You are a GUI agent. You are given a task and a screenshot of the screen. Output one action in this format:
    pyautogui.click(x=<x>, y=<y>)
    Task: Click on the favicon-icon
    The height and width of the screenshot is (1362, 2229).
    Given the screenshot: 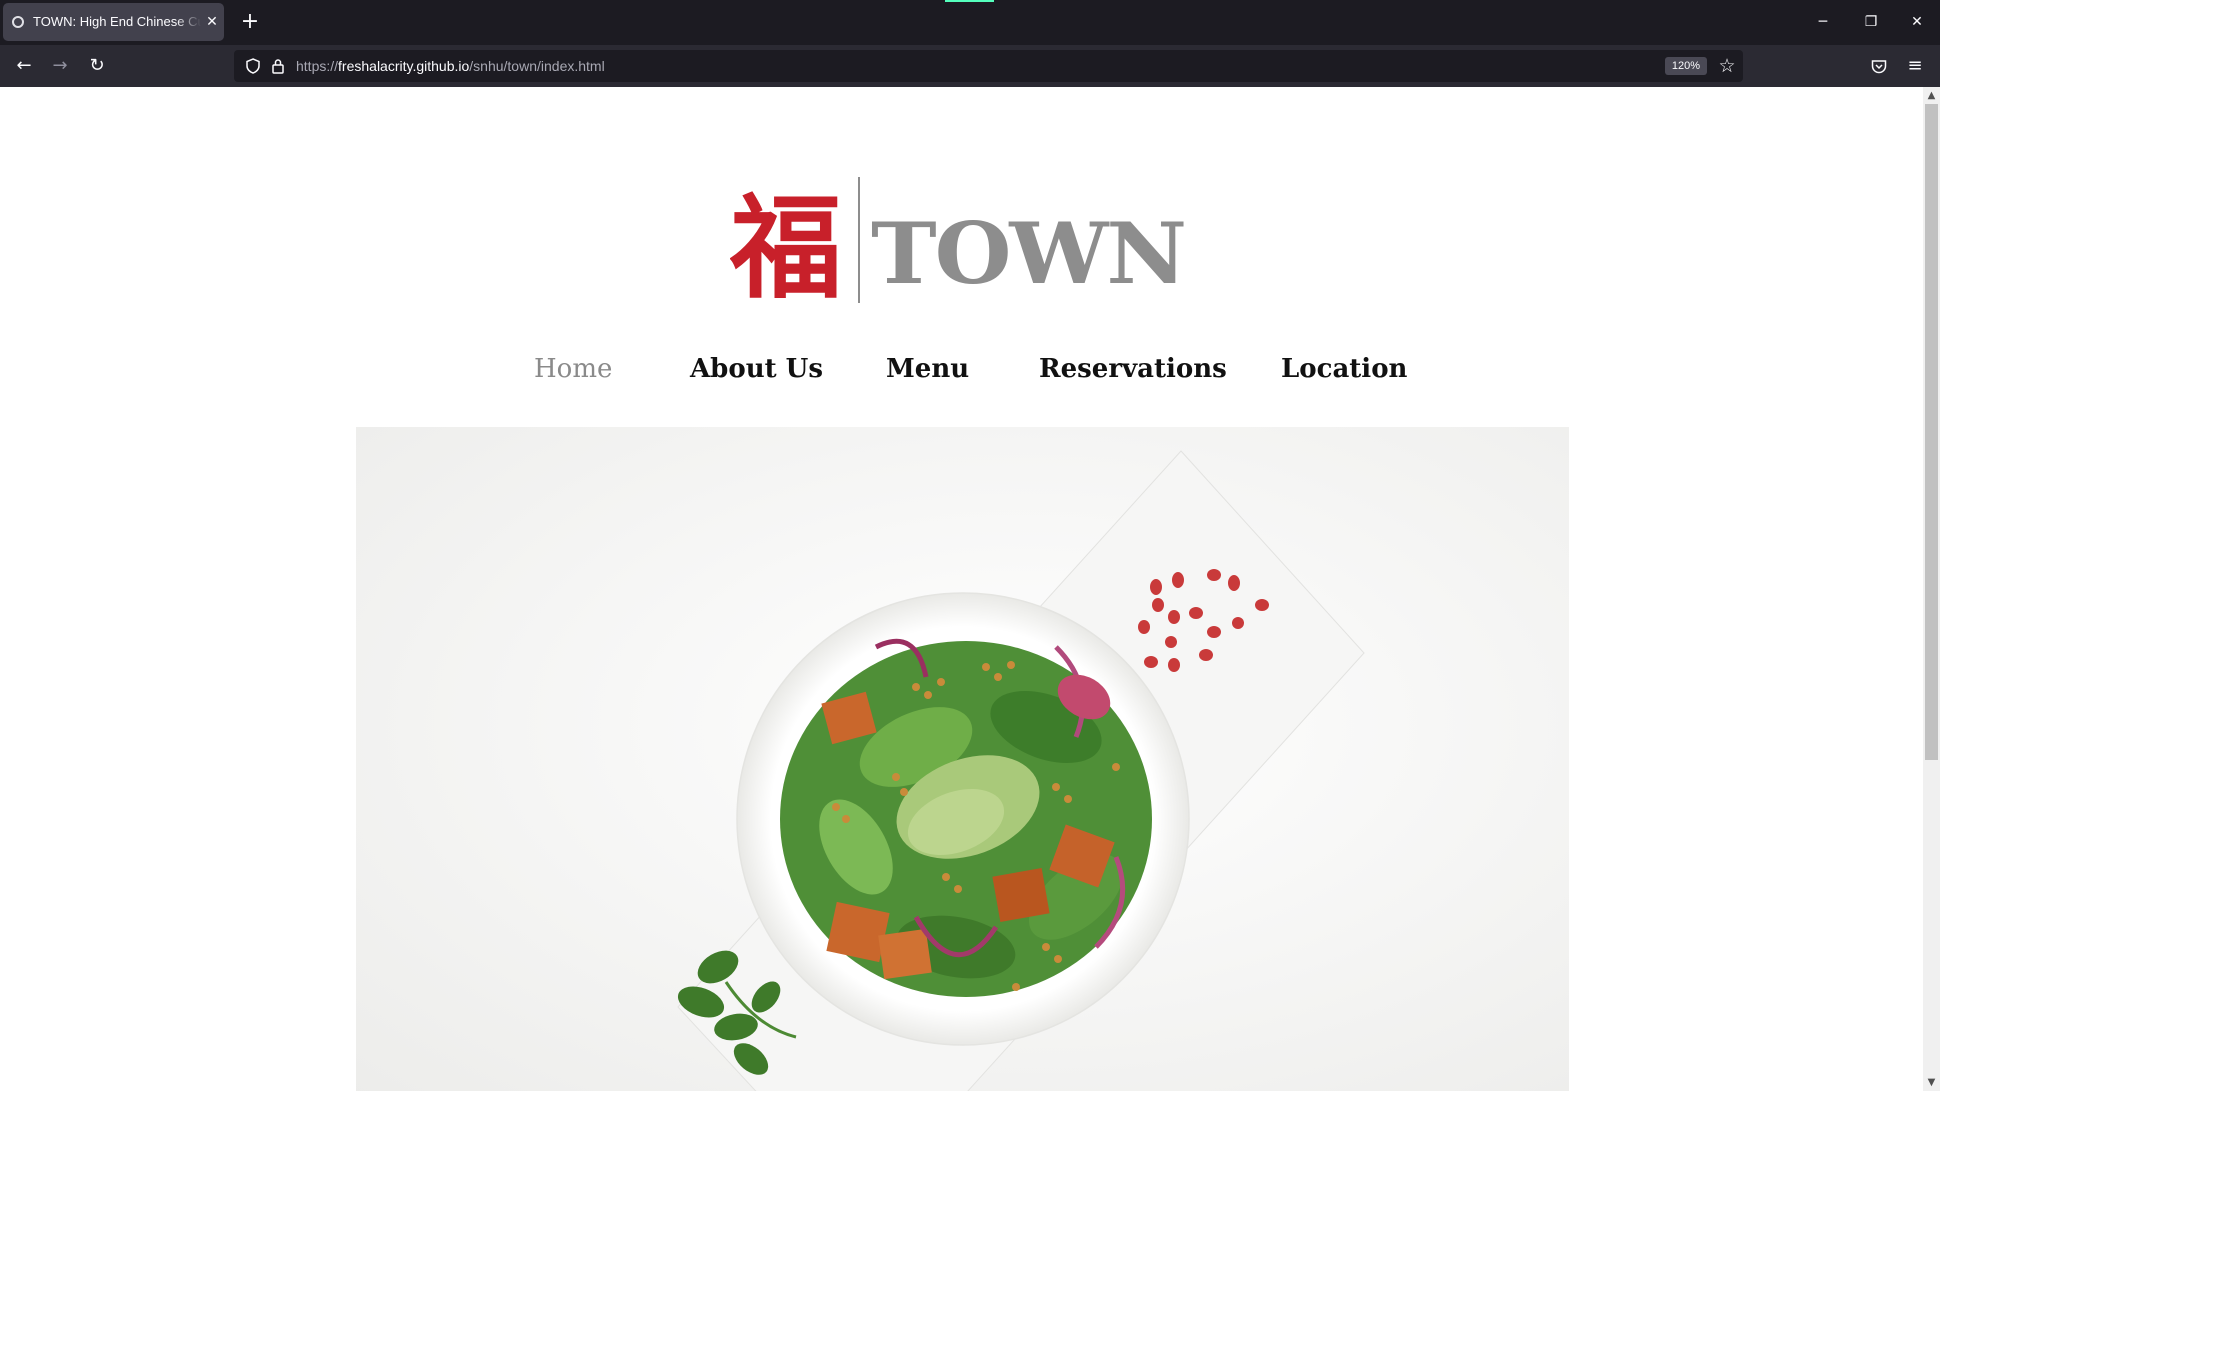 What is the action you would take?
    pyautogui.click(x=18, y=22)
    